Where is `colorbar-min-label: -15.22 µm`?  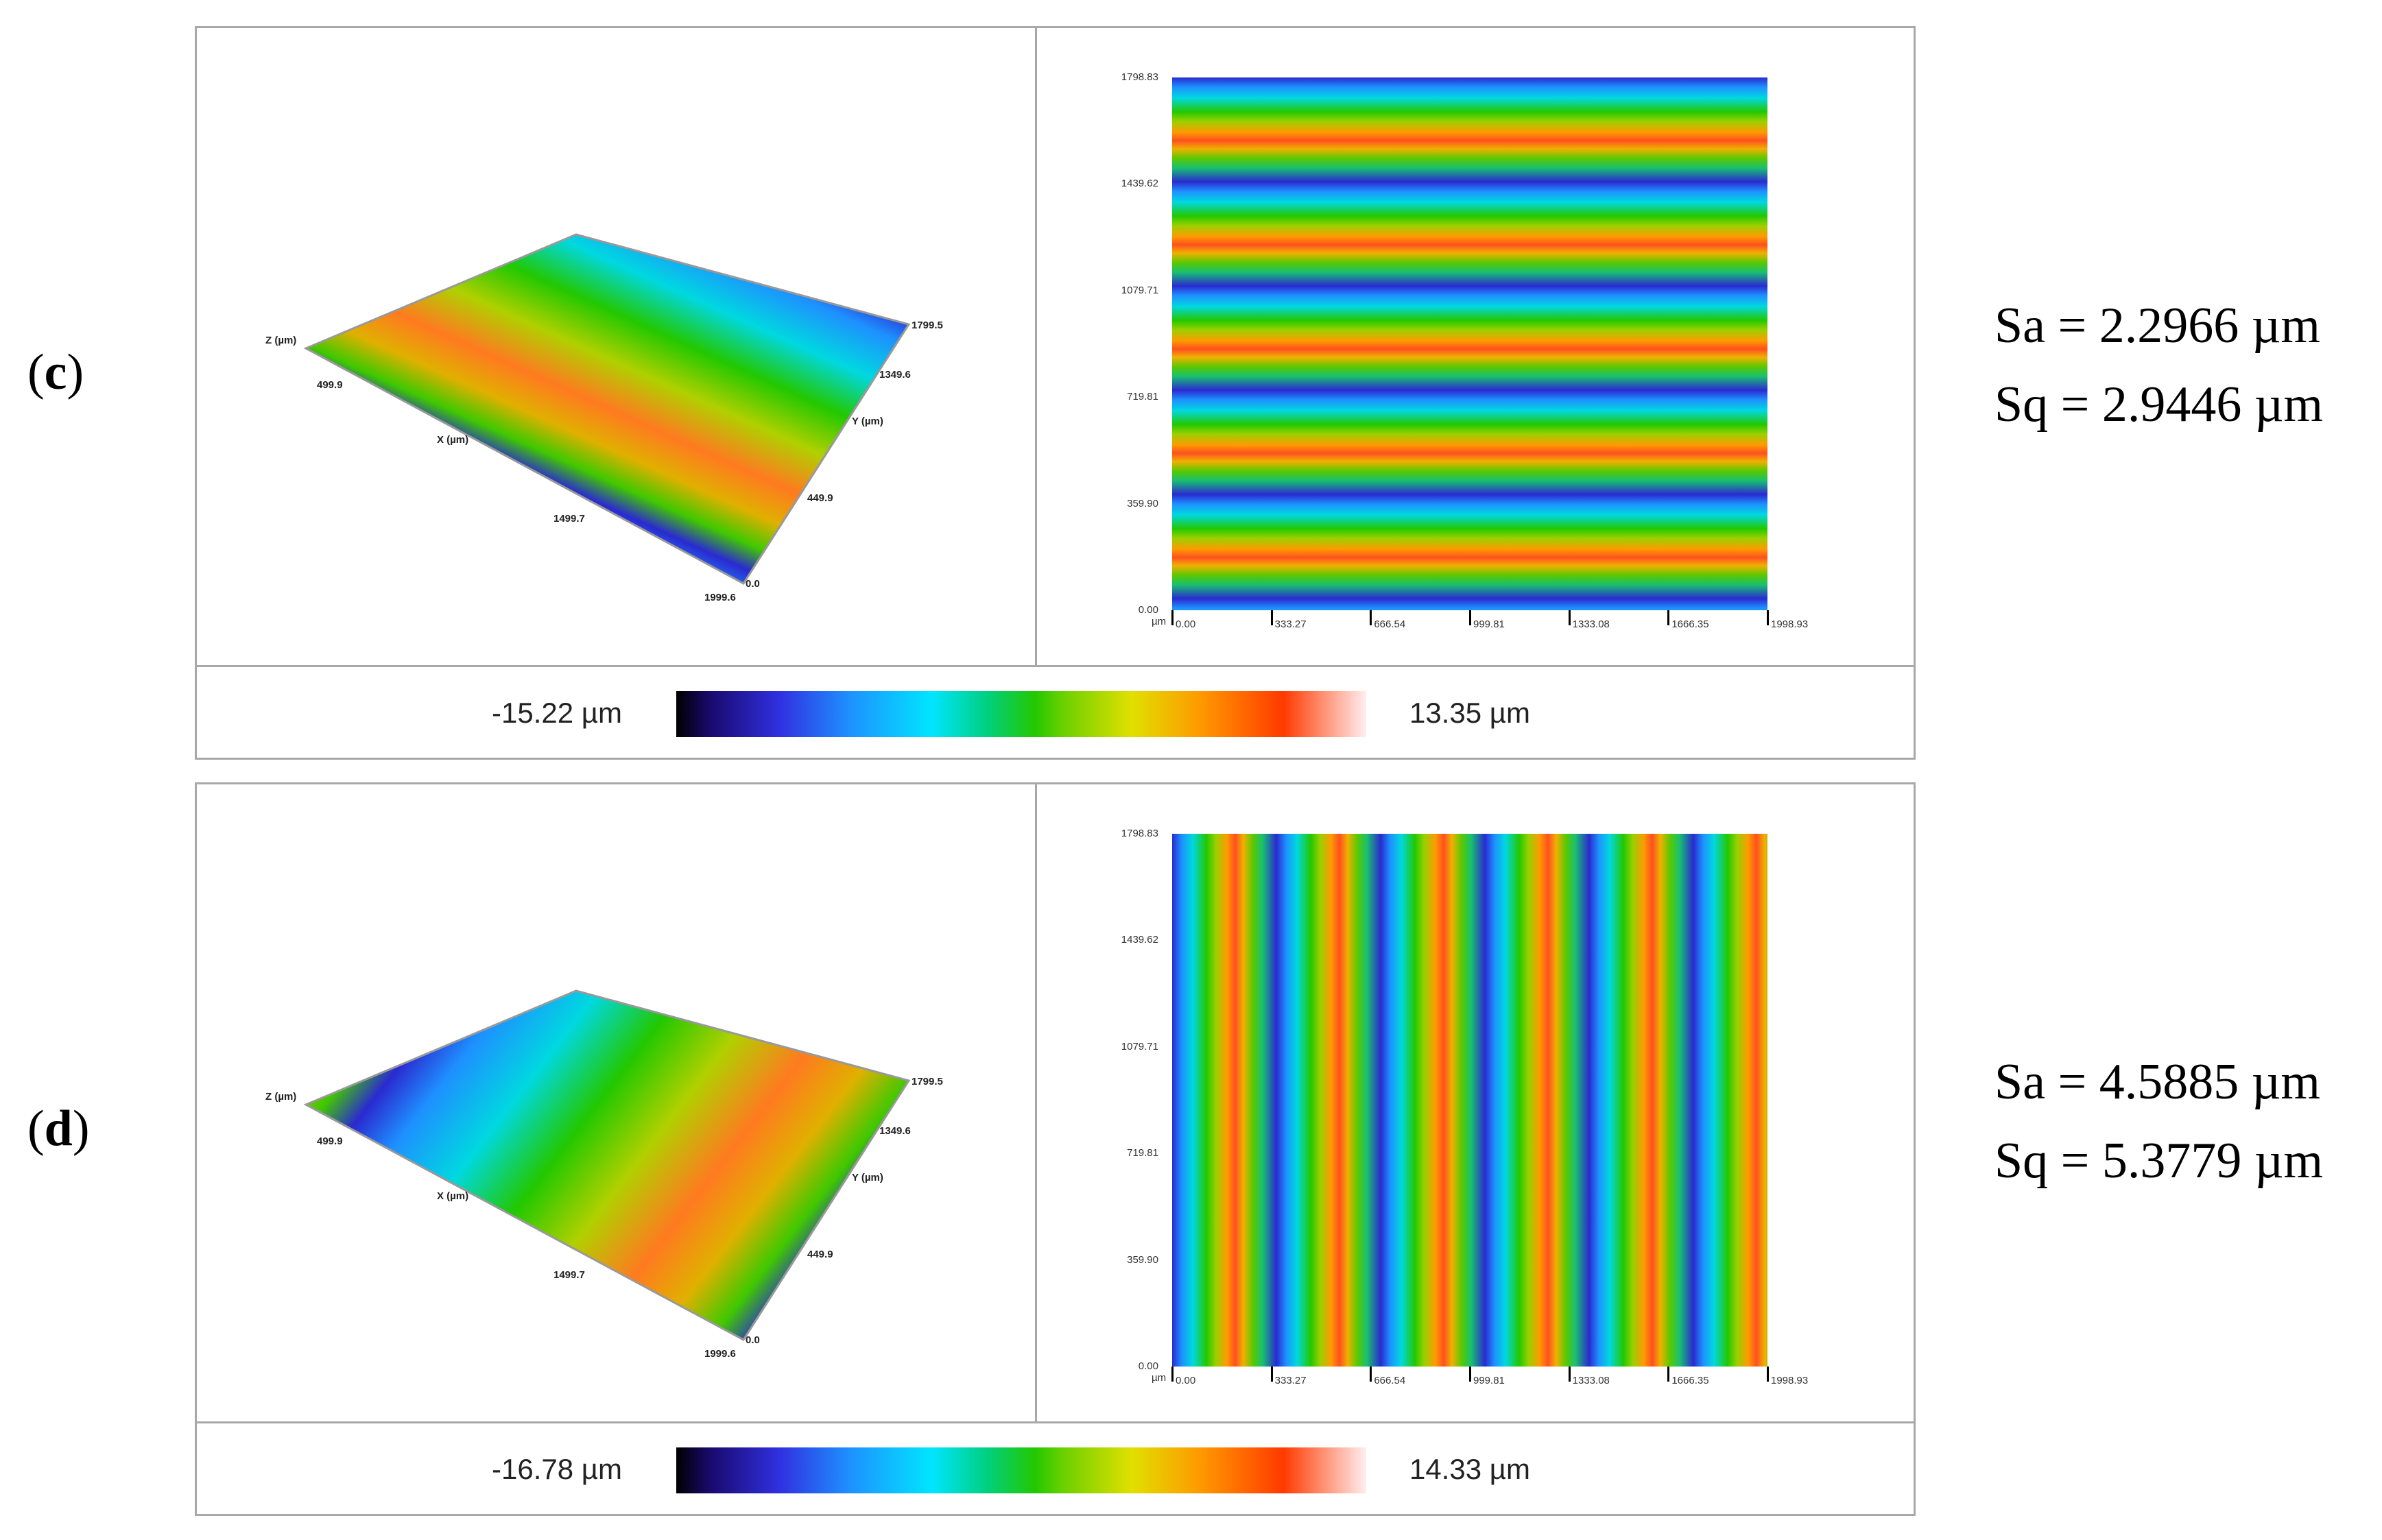 colorbar-min-label: -15.22 µm is located at coordinates (557, 713).